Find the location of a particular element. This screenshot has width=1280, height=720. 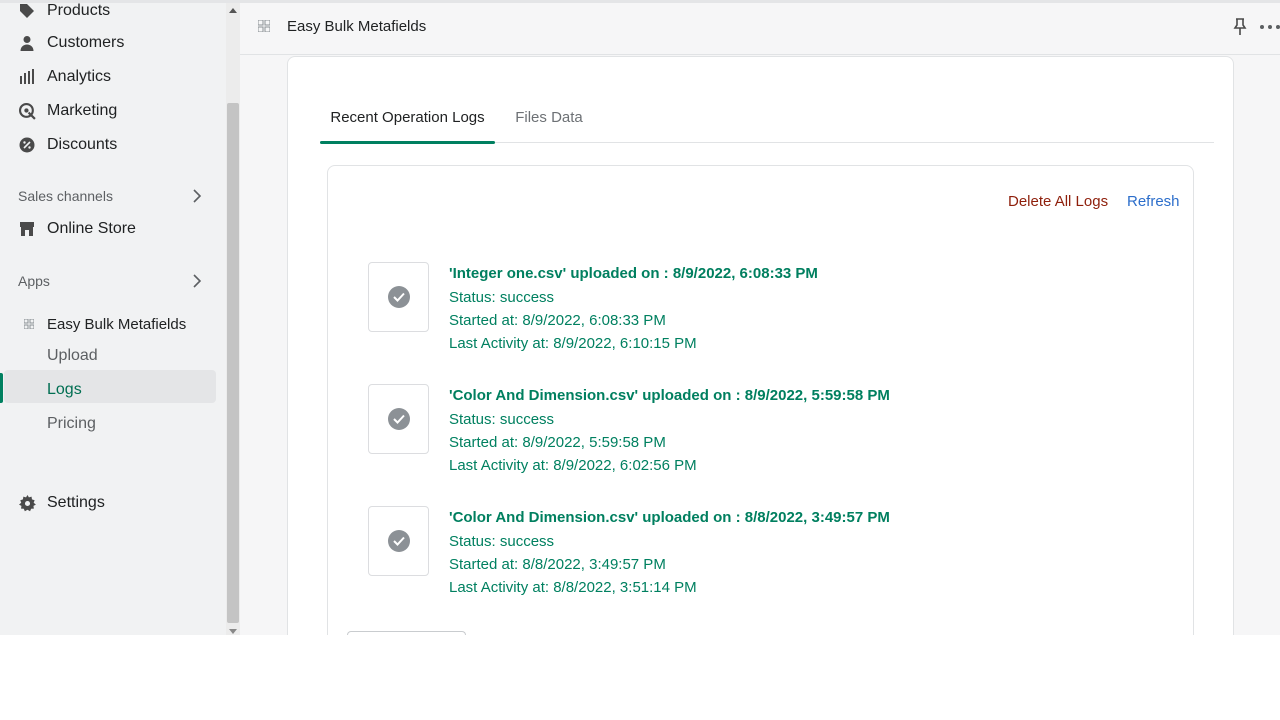

more-actions-icon is located at coordinates (1270, 27).